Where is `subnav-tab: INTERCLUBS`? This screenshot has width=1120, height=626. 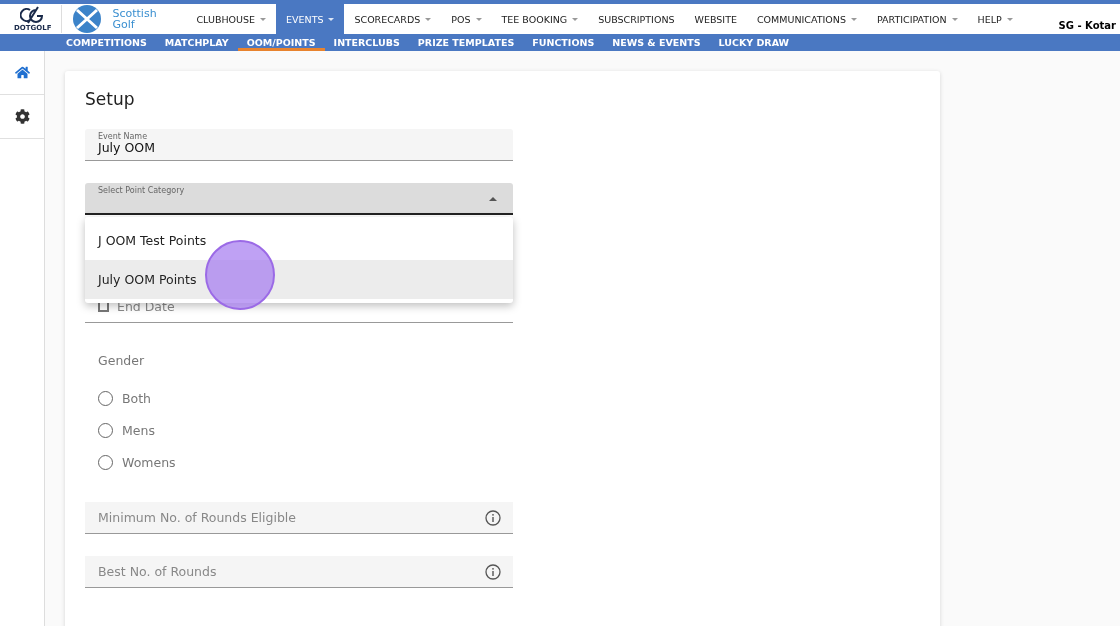
subnav-tab: INTERCLUBS is located at coordinates (366, 42).